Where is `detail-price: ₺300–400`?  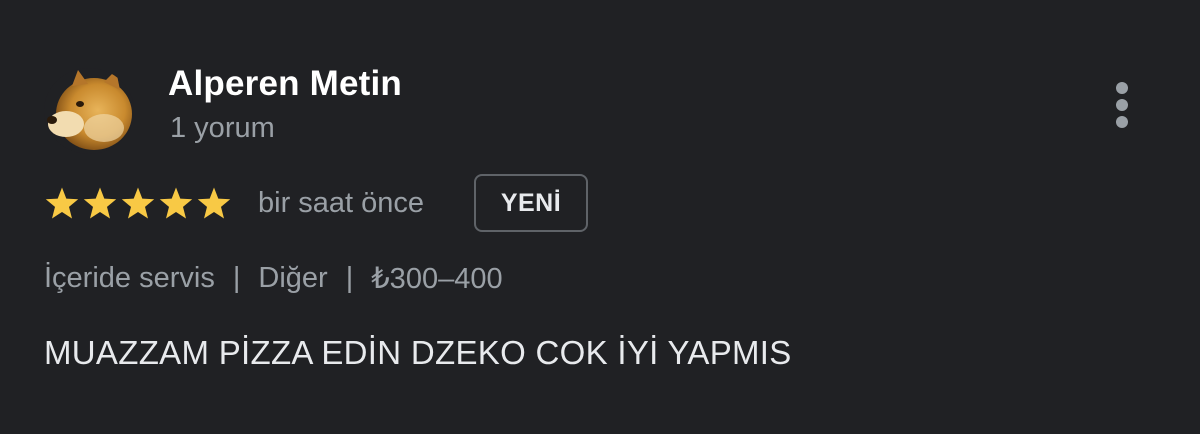
detail-price: ₺300–400 is located at coordinates (437, 279).